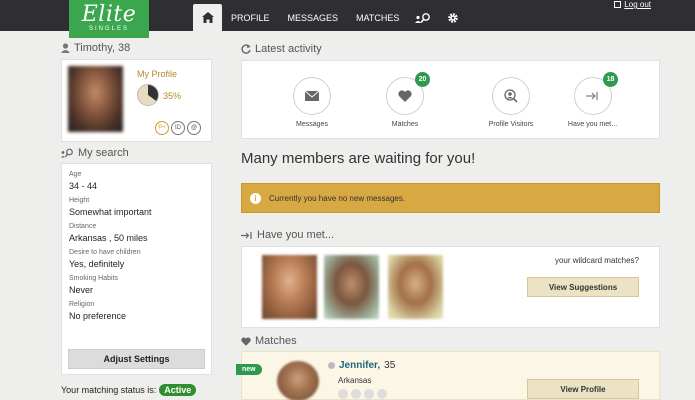 The height and width of the screenshot is (400, 695). Describe the element at coordinates (157, 74) in the screenshot. I see `my-profile-link: My Profile` at that location.